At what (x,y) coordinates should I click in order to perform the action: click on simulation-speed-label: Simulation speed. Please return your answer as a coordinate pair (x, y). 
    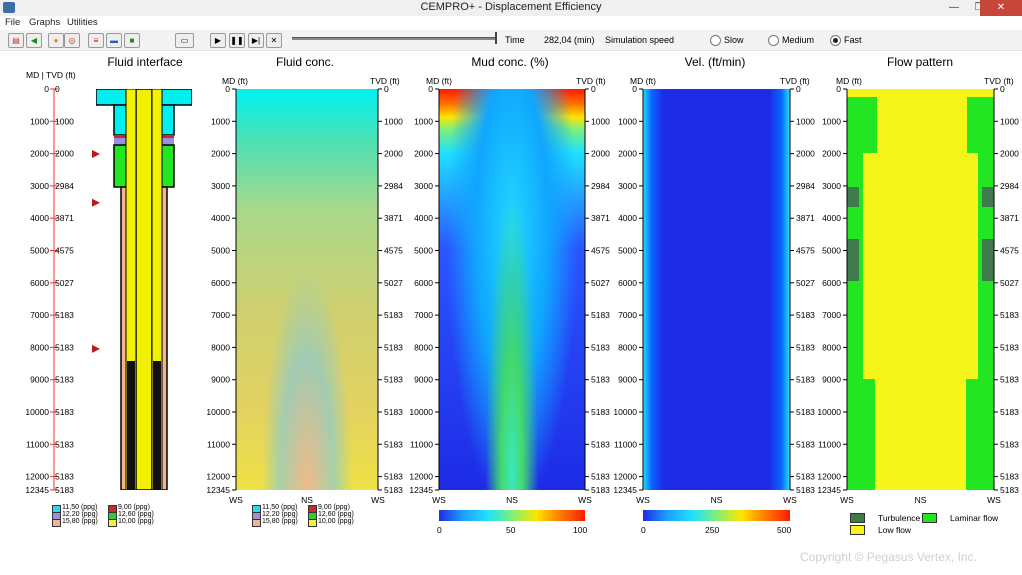
    Looking at the image, I should click on (640, 40).